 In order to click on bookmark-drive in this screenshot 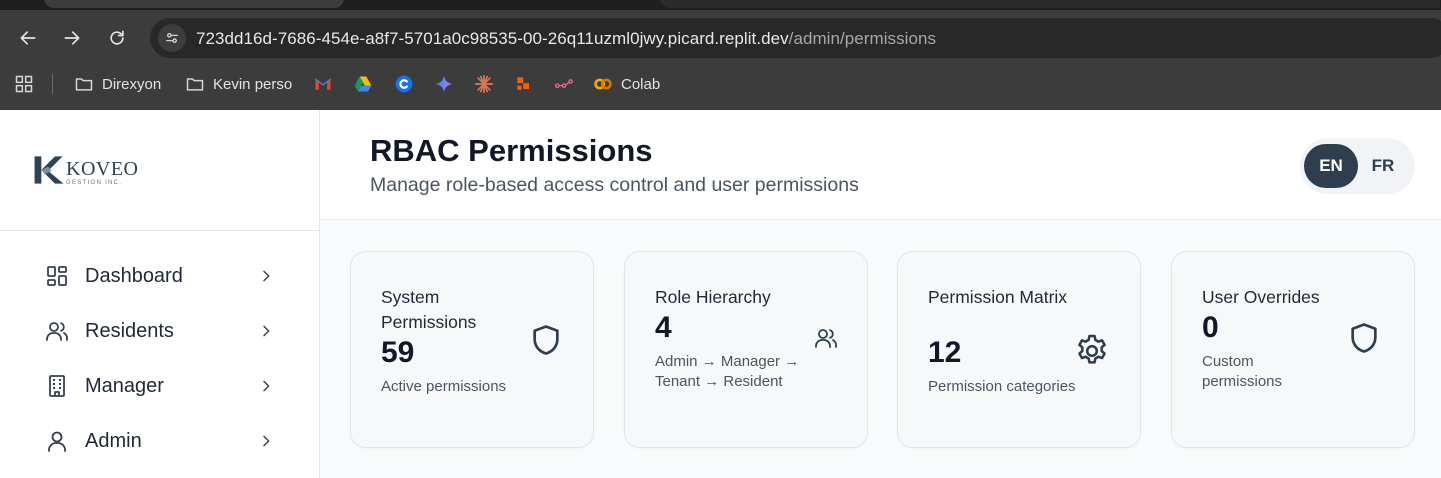, I will do `click(363, 84)`.